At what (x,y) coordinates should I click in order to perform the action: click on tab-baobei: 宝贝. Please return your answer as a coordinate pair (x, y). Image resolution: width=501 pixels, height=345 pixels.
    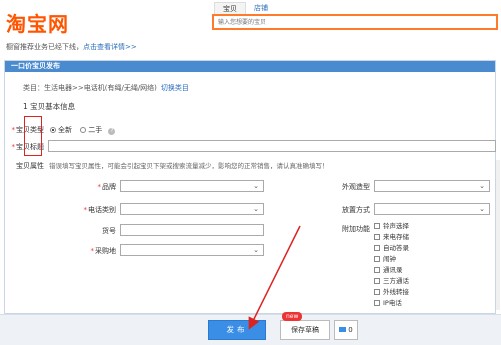
    Looking at the image, I should click on (230, 8).